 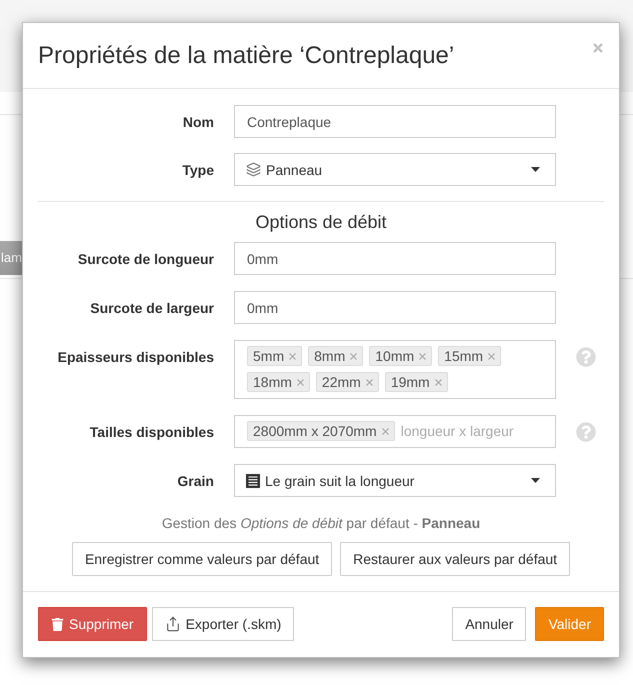 I want to click on list-icon, so click(x=253, y=481).